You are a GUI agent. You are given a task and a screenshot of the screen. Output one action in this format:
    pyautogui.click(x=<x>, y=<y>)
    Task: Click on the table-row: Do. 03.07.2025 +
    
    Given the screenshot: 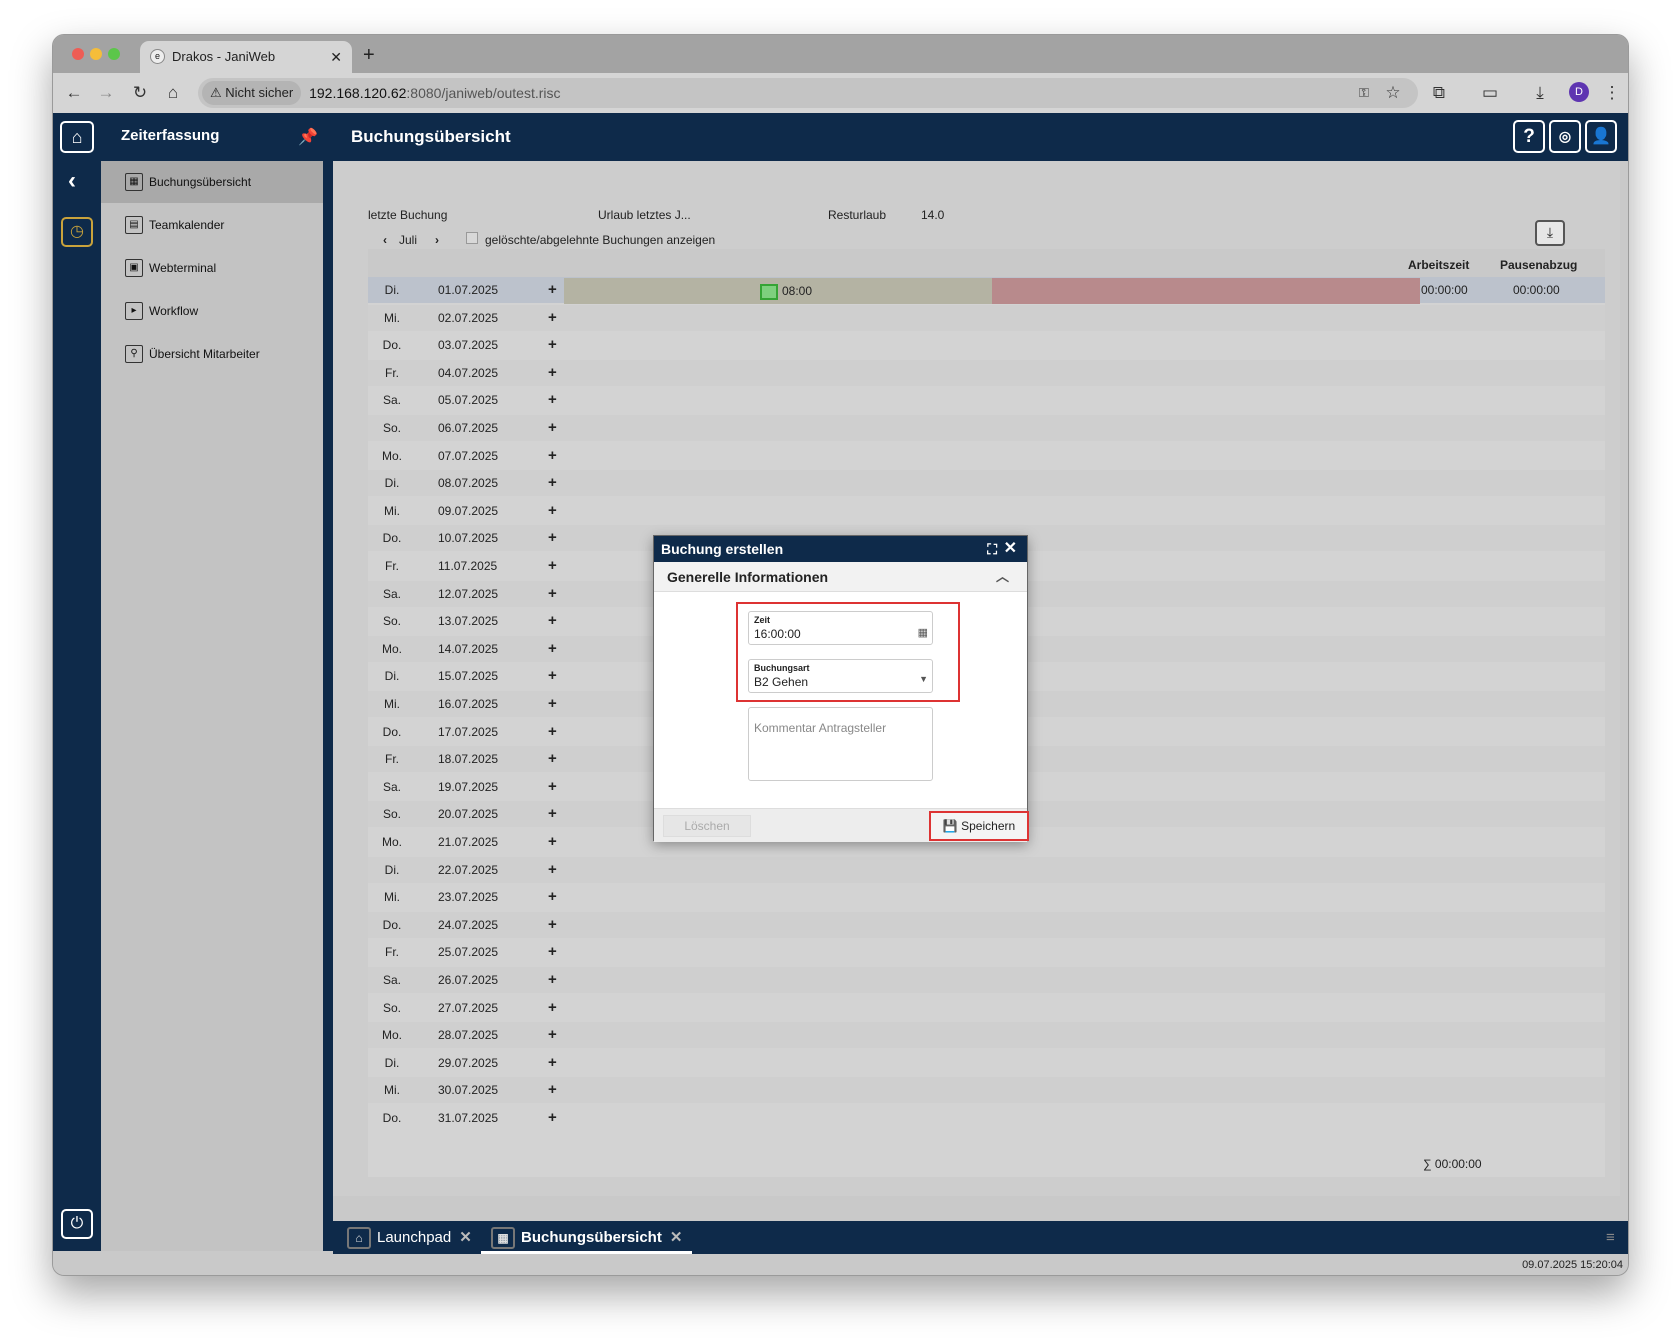 What is the action you would take?
    pyautogui.click(x=986, y=345)
    